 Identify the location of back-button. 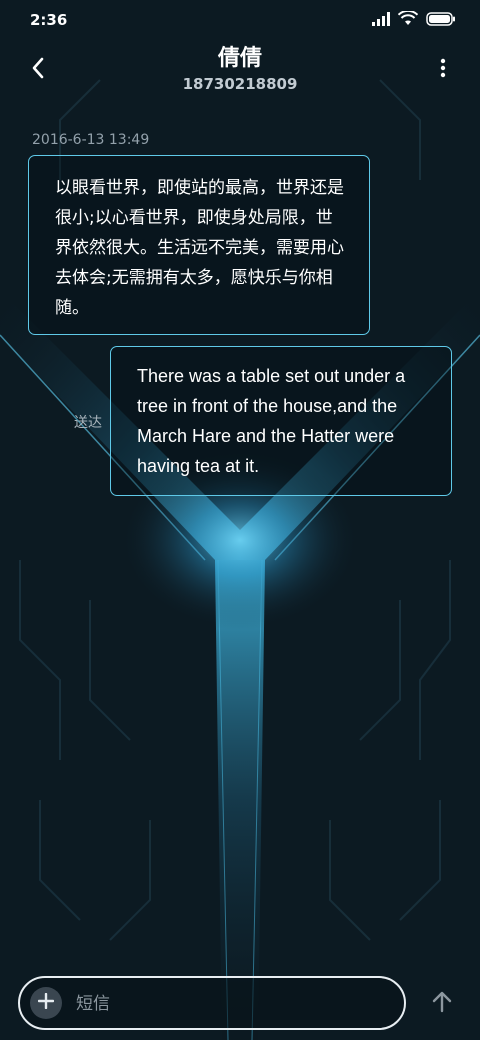
(38, 70).